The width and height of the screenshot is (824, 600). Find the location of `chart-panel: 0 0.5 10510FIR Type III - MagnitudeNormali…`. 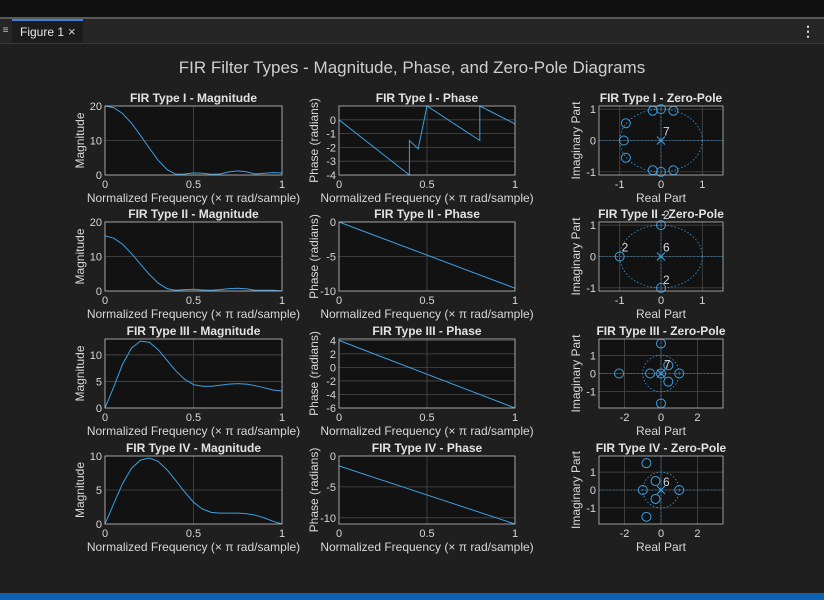

chart-panel: 0 0.5 10510FIR Type III - MagnitudeNormali… is located at coordinates (186, 381).